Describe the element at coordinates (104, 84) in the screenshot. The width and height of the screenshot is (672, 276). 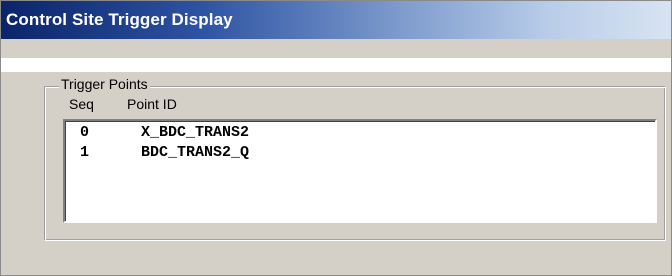
I see `trigger-points-group-label: Trigger Points` at that location.